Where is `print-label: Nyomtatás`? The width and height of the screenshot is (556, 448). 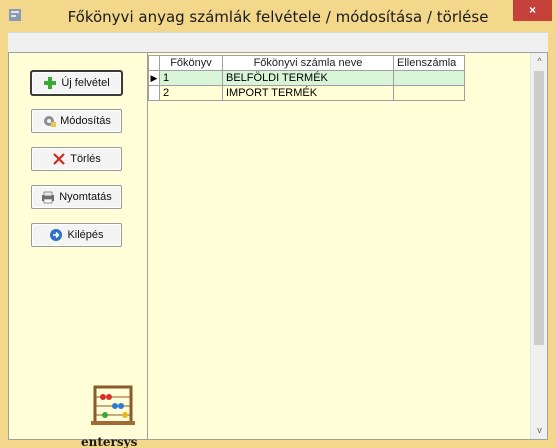 print-label: Nyomtatás is located at coordinates (85, 197).